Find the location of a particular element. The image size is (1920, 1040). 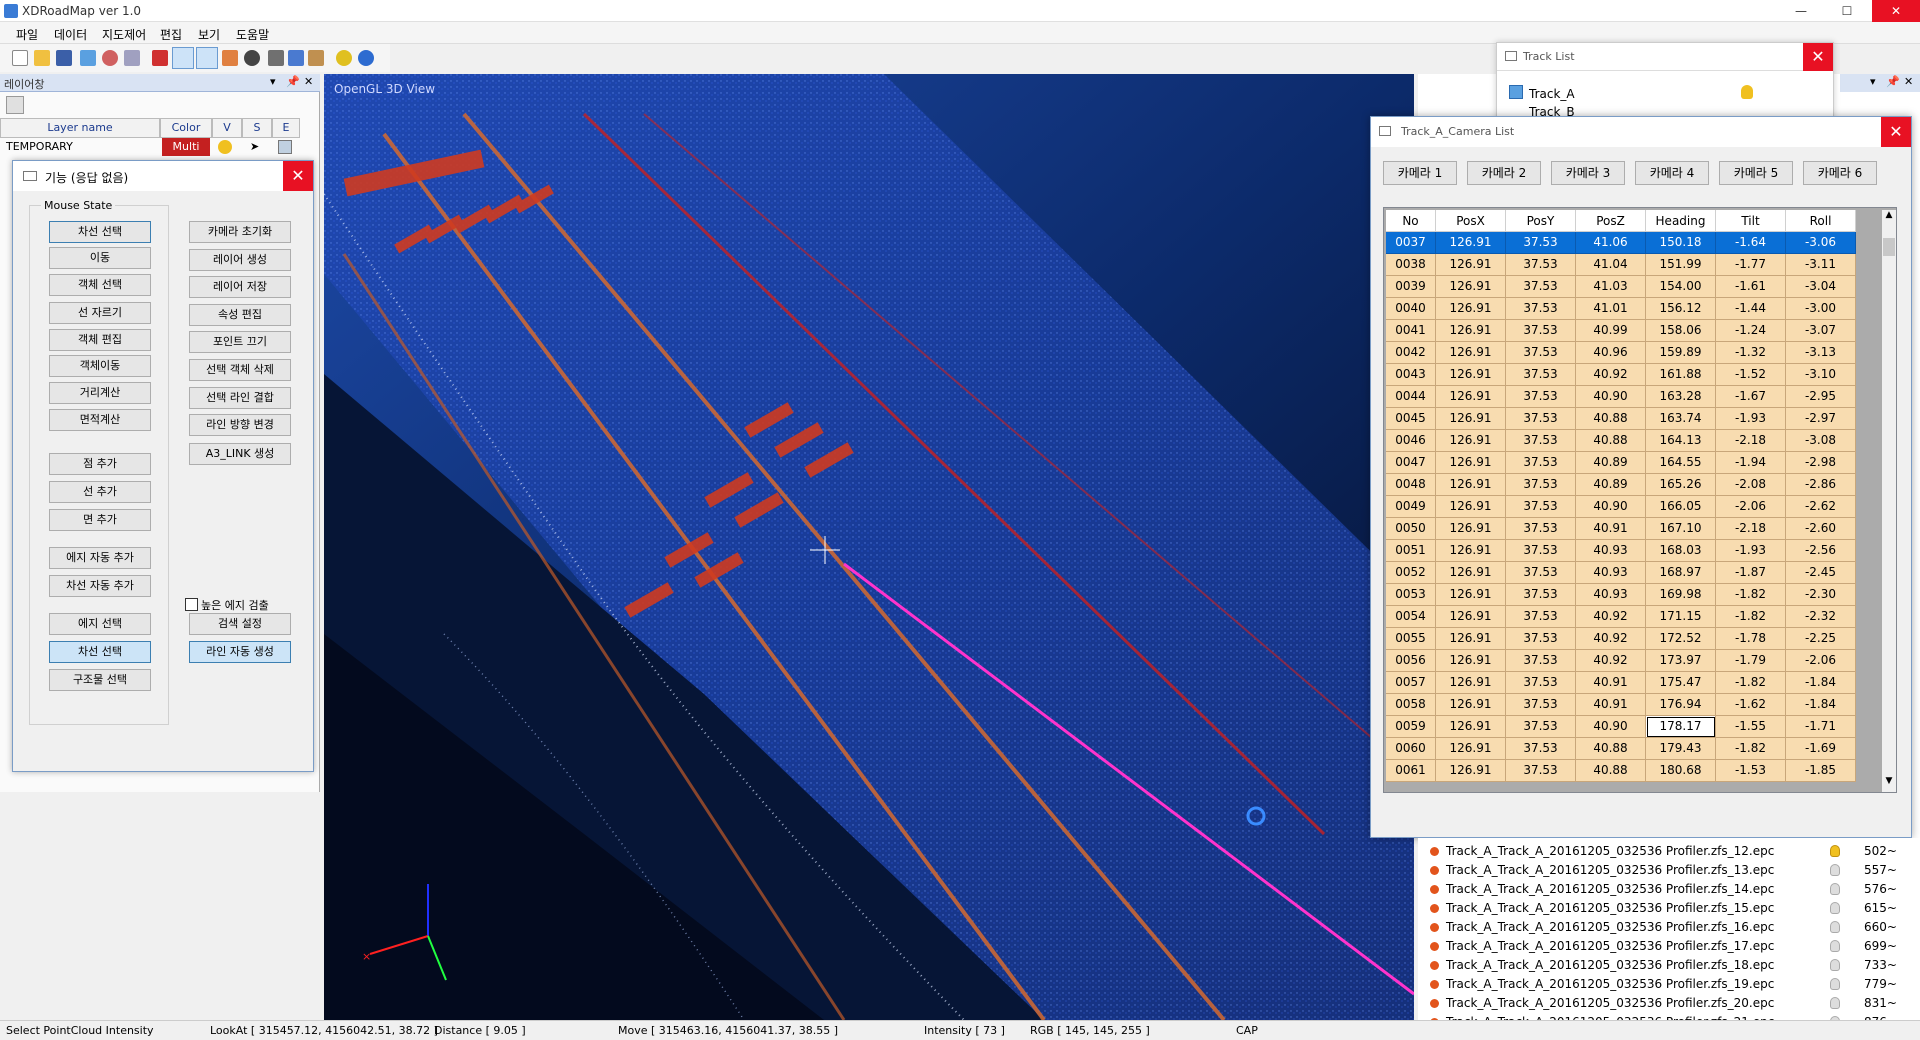

grid-cell: 178.17 is located at coordinates (1681, 727).